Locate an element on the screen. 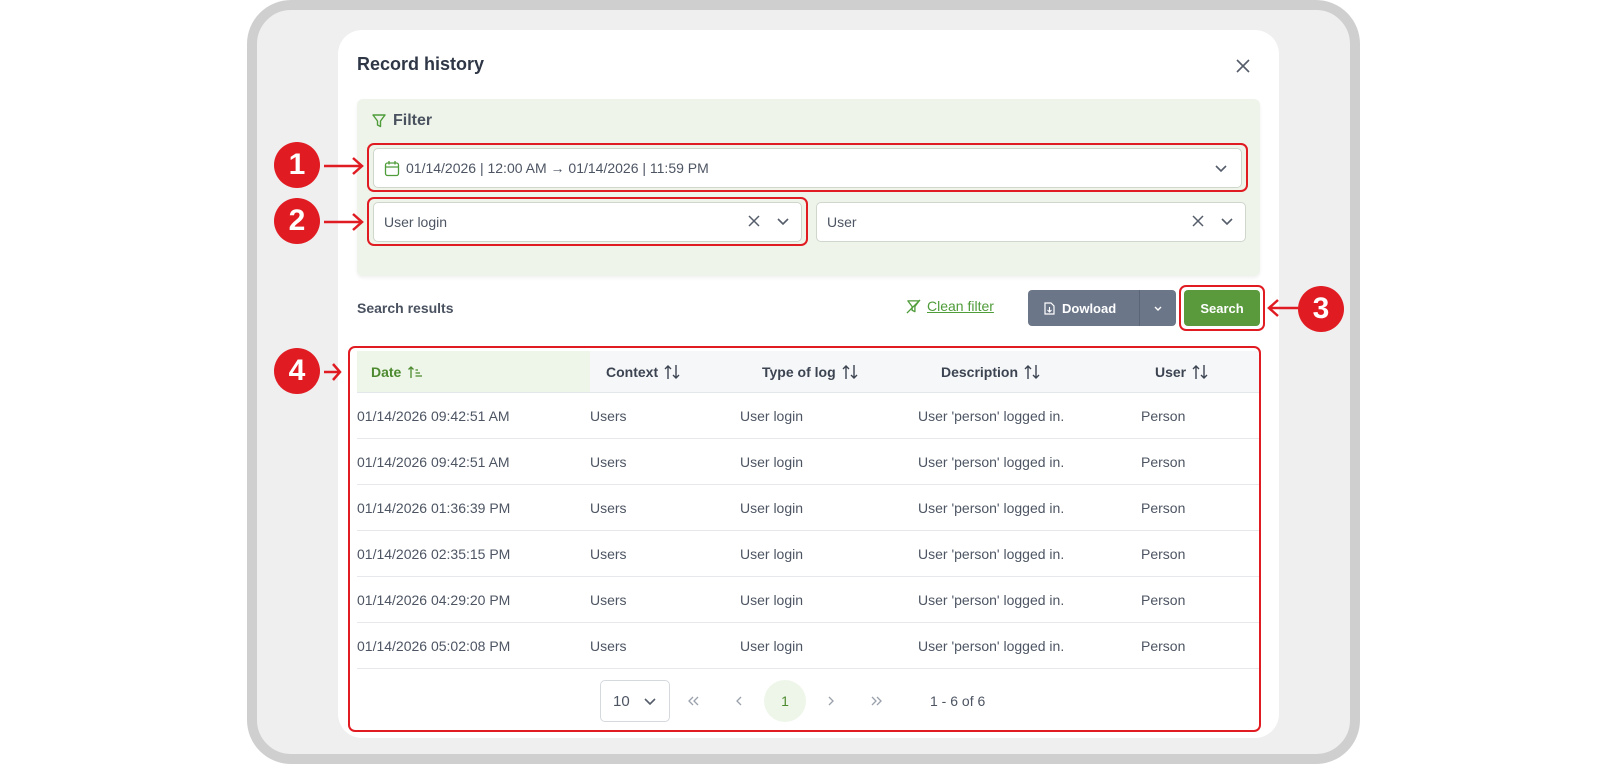  modal-title: Record history is located at coordinates (421, 64).